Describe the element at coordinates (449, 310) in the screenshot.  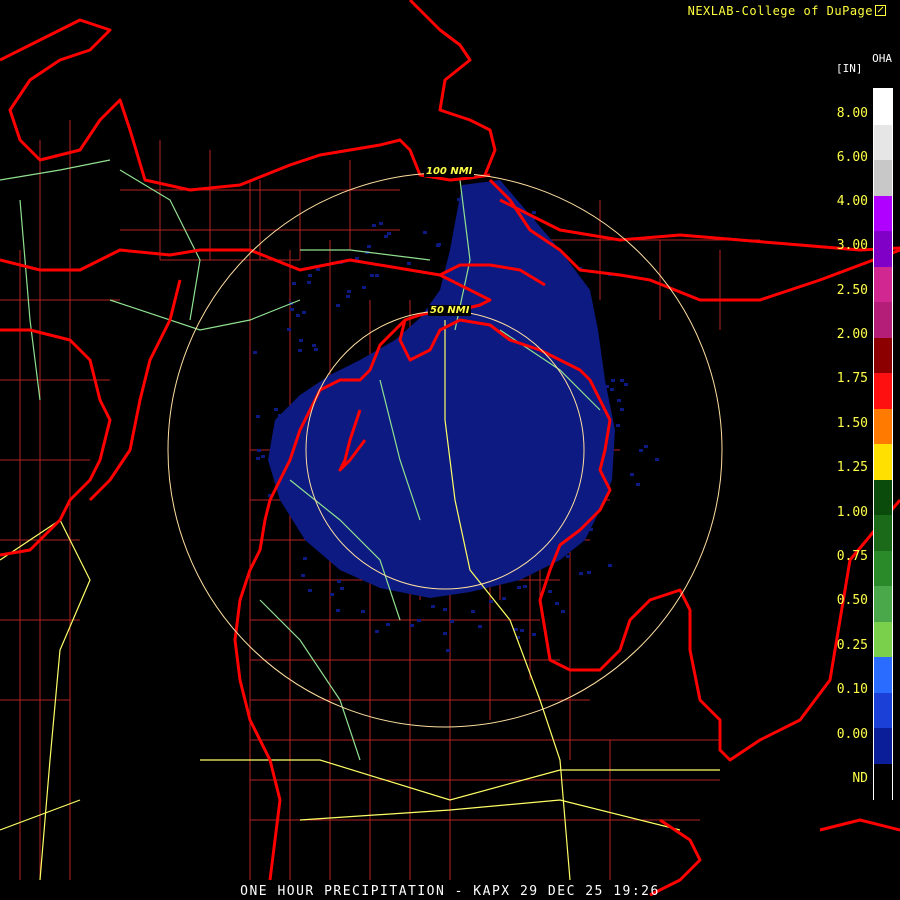
I see `range-label-50: 50 NMI` at that location.